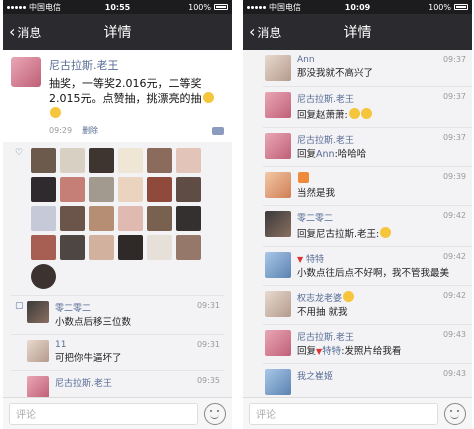 The width and height of the screenshot is (474, 429). I want to click on comment-input-bar: 评论, so click(117, 413).